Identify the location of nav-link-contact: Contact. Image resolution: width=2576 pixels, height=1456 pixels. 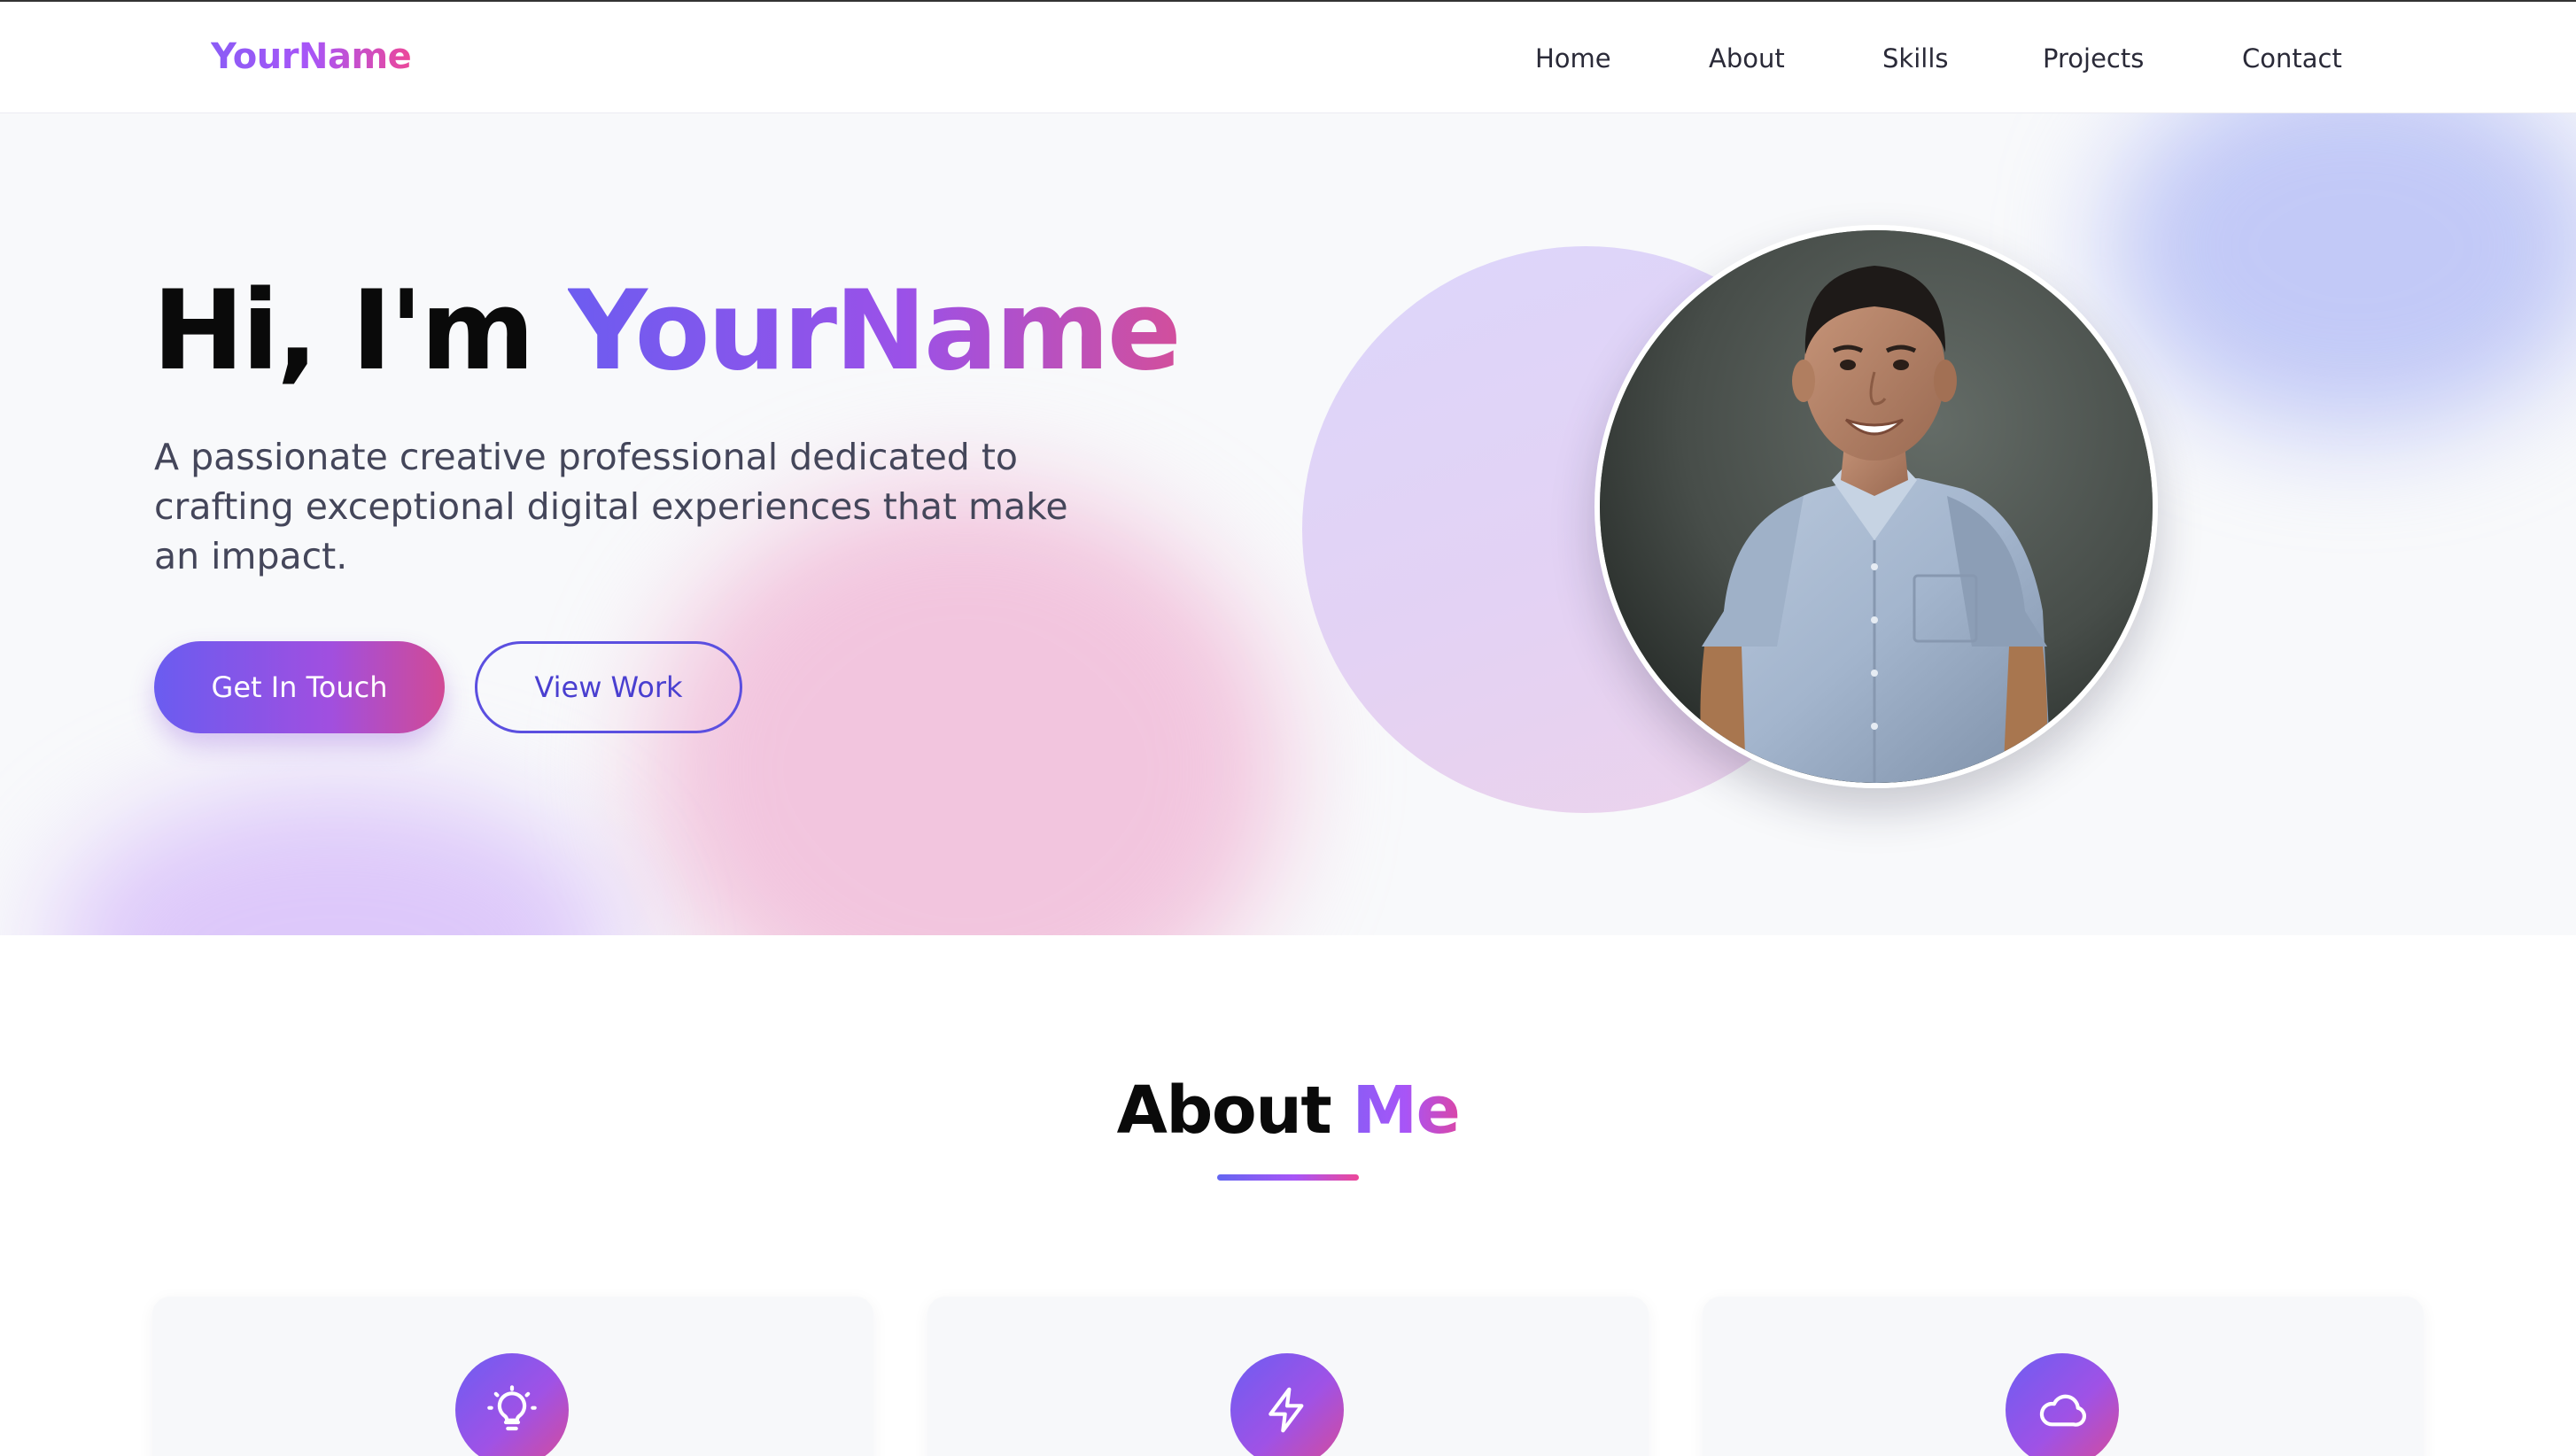
(2292, 59).